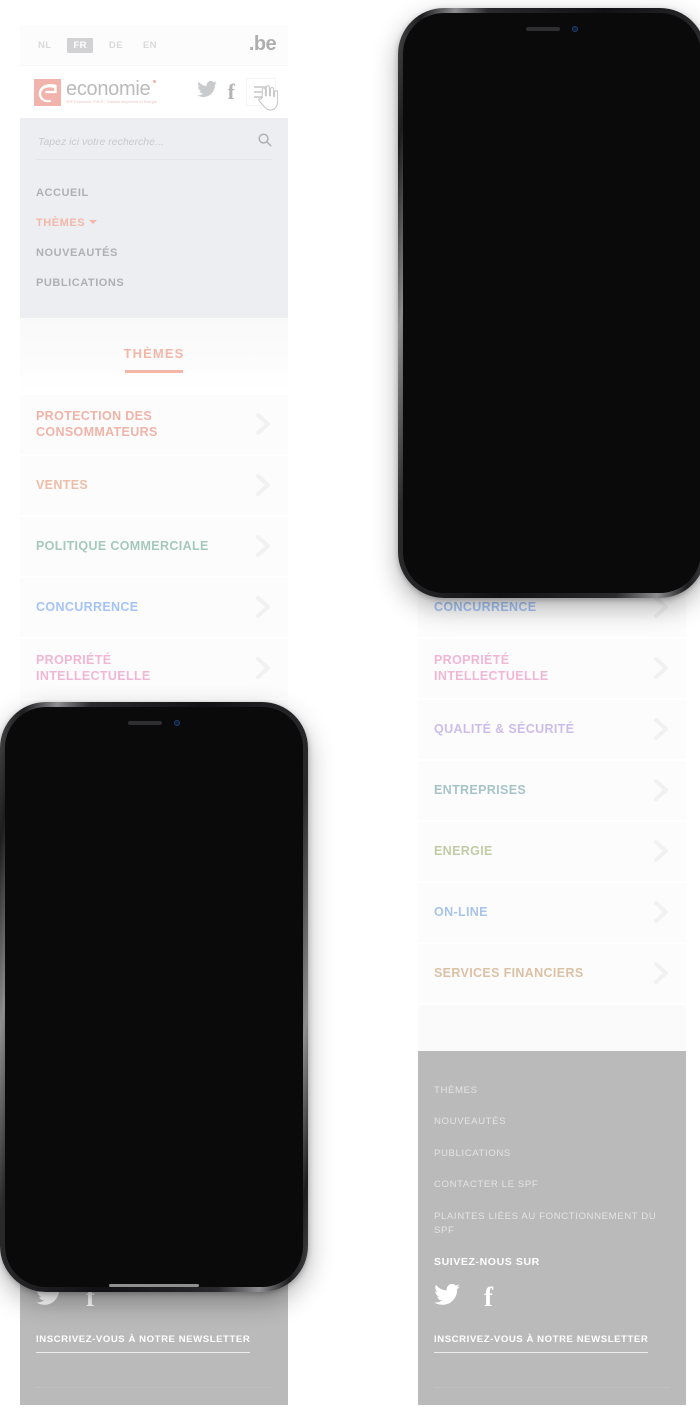 Image resolution: width=700 pixels, height=1416 pixels. Describe the element at coordinates (97, 424) in the screenshot. I see `theme-label: PROTECTION DES CONSOMMATEURS` at that location.